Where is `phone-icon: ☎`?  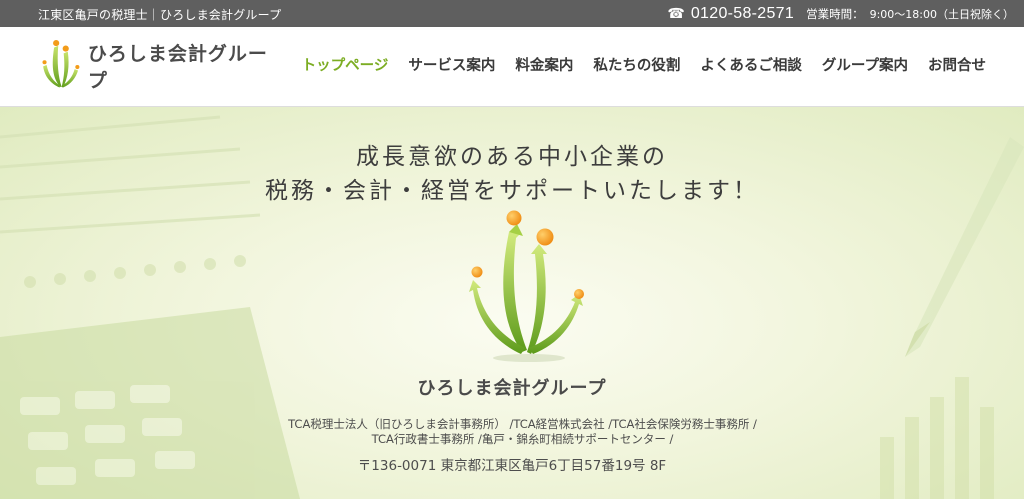
phone-icon: ☎ is located at coordinates (676, 13).